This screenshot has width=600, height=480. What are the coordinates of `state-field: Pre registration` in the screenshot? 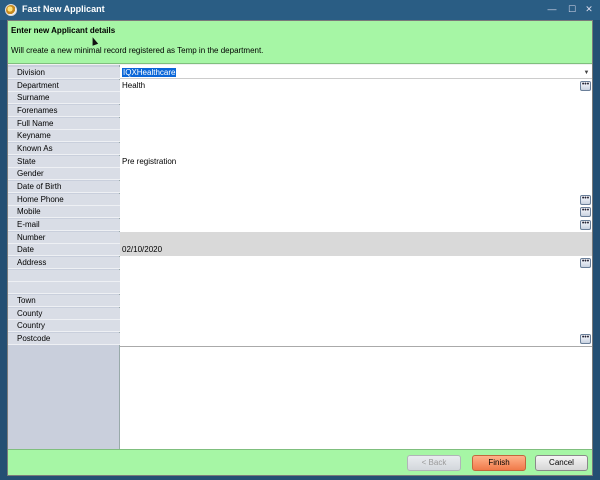 It's located at (356, 162).